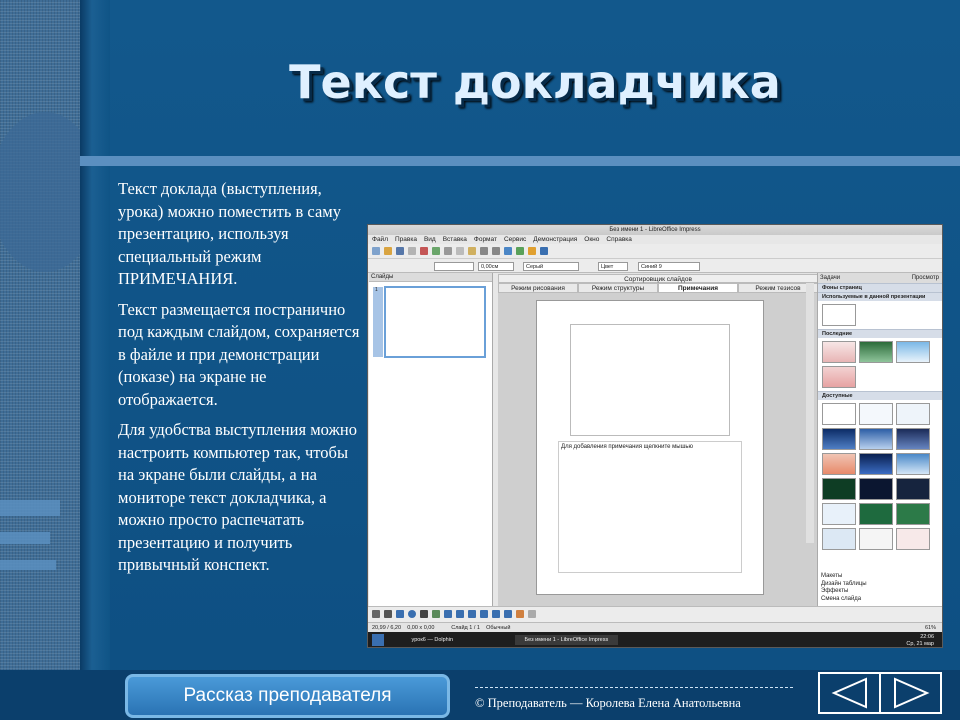 This screenshot has height=720, width=960. Describe the element at coordinates (388, 614) in the screenshot. I see `line-icon` at that location.